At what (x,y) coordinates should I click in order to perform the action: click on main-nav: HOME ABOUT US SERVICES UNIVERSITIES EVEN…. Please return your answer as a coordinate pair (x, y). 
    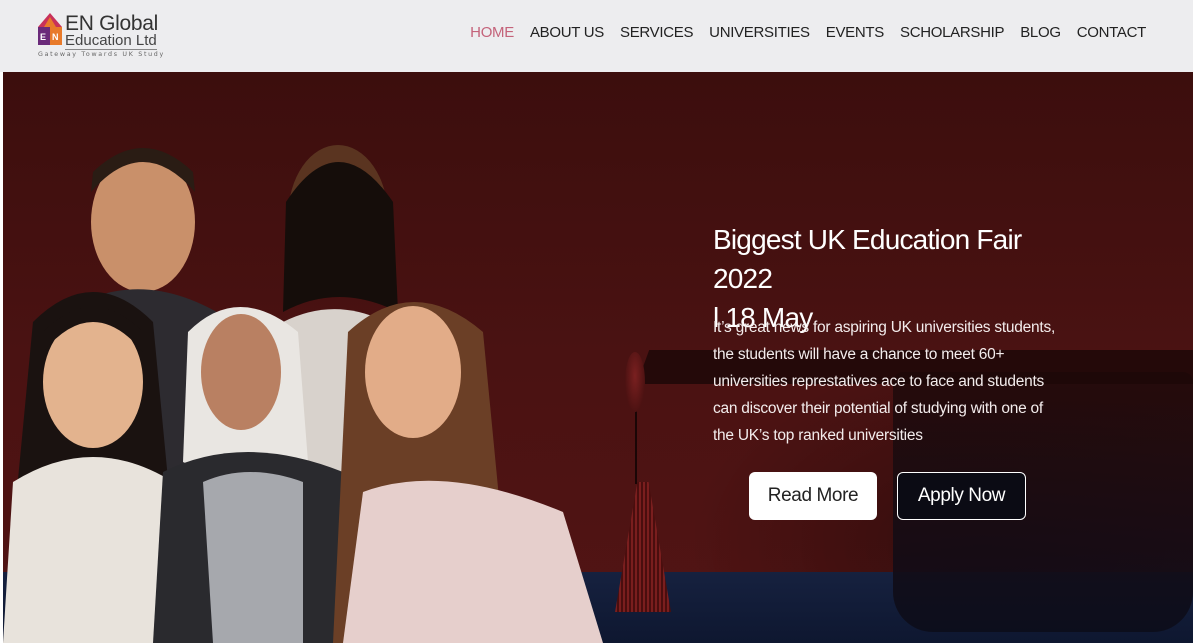
    Looking at the image, I should click on (808, 32).